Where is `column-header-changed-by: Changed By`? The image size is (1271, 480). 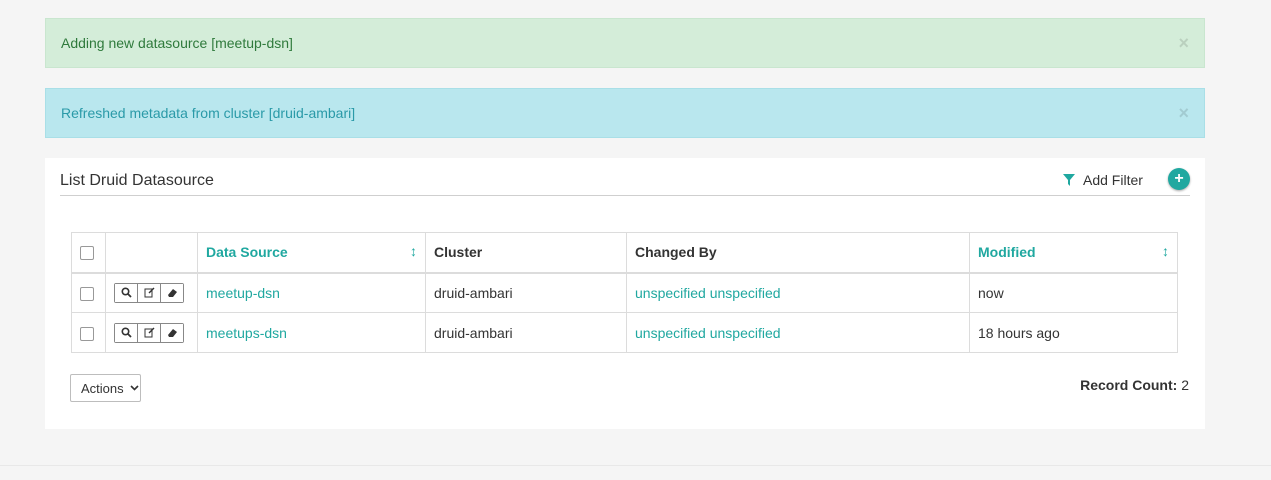 column-header-changed-by: Changed By is located at coordinates (798, 253).